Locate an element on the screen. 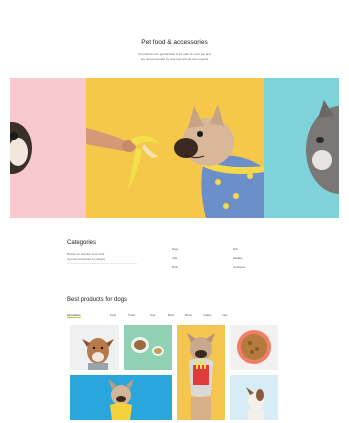 The height and width of the screenshot is (423, 349). tab-treats: Treats is located at coordinates (131, 315).